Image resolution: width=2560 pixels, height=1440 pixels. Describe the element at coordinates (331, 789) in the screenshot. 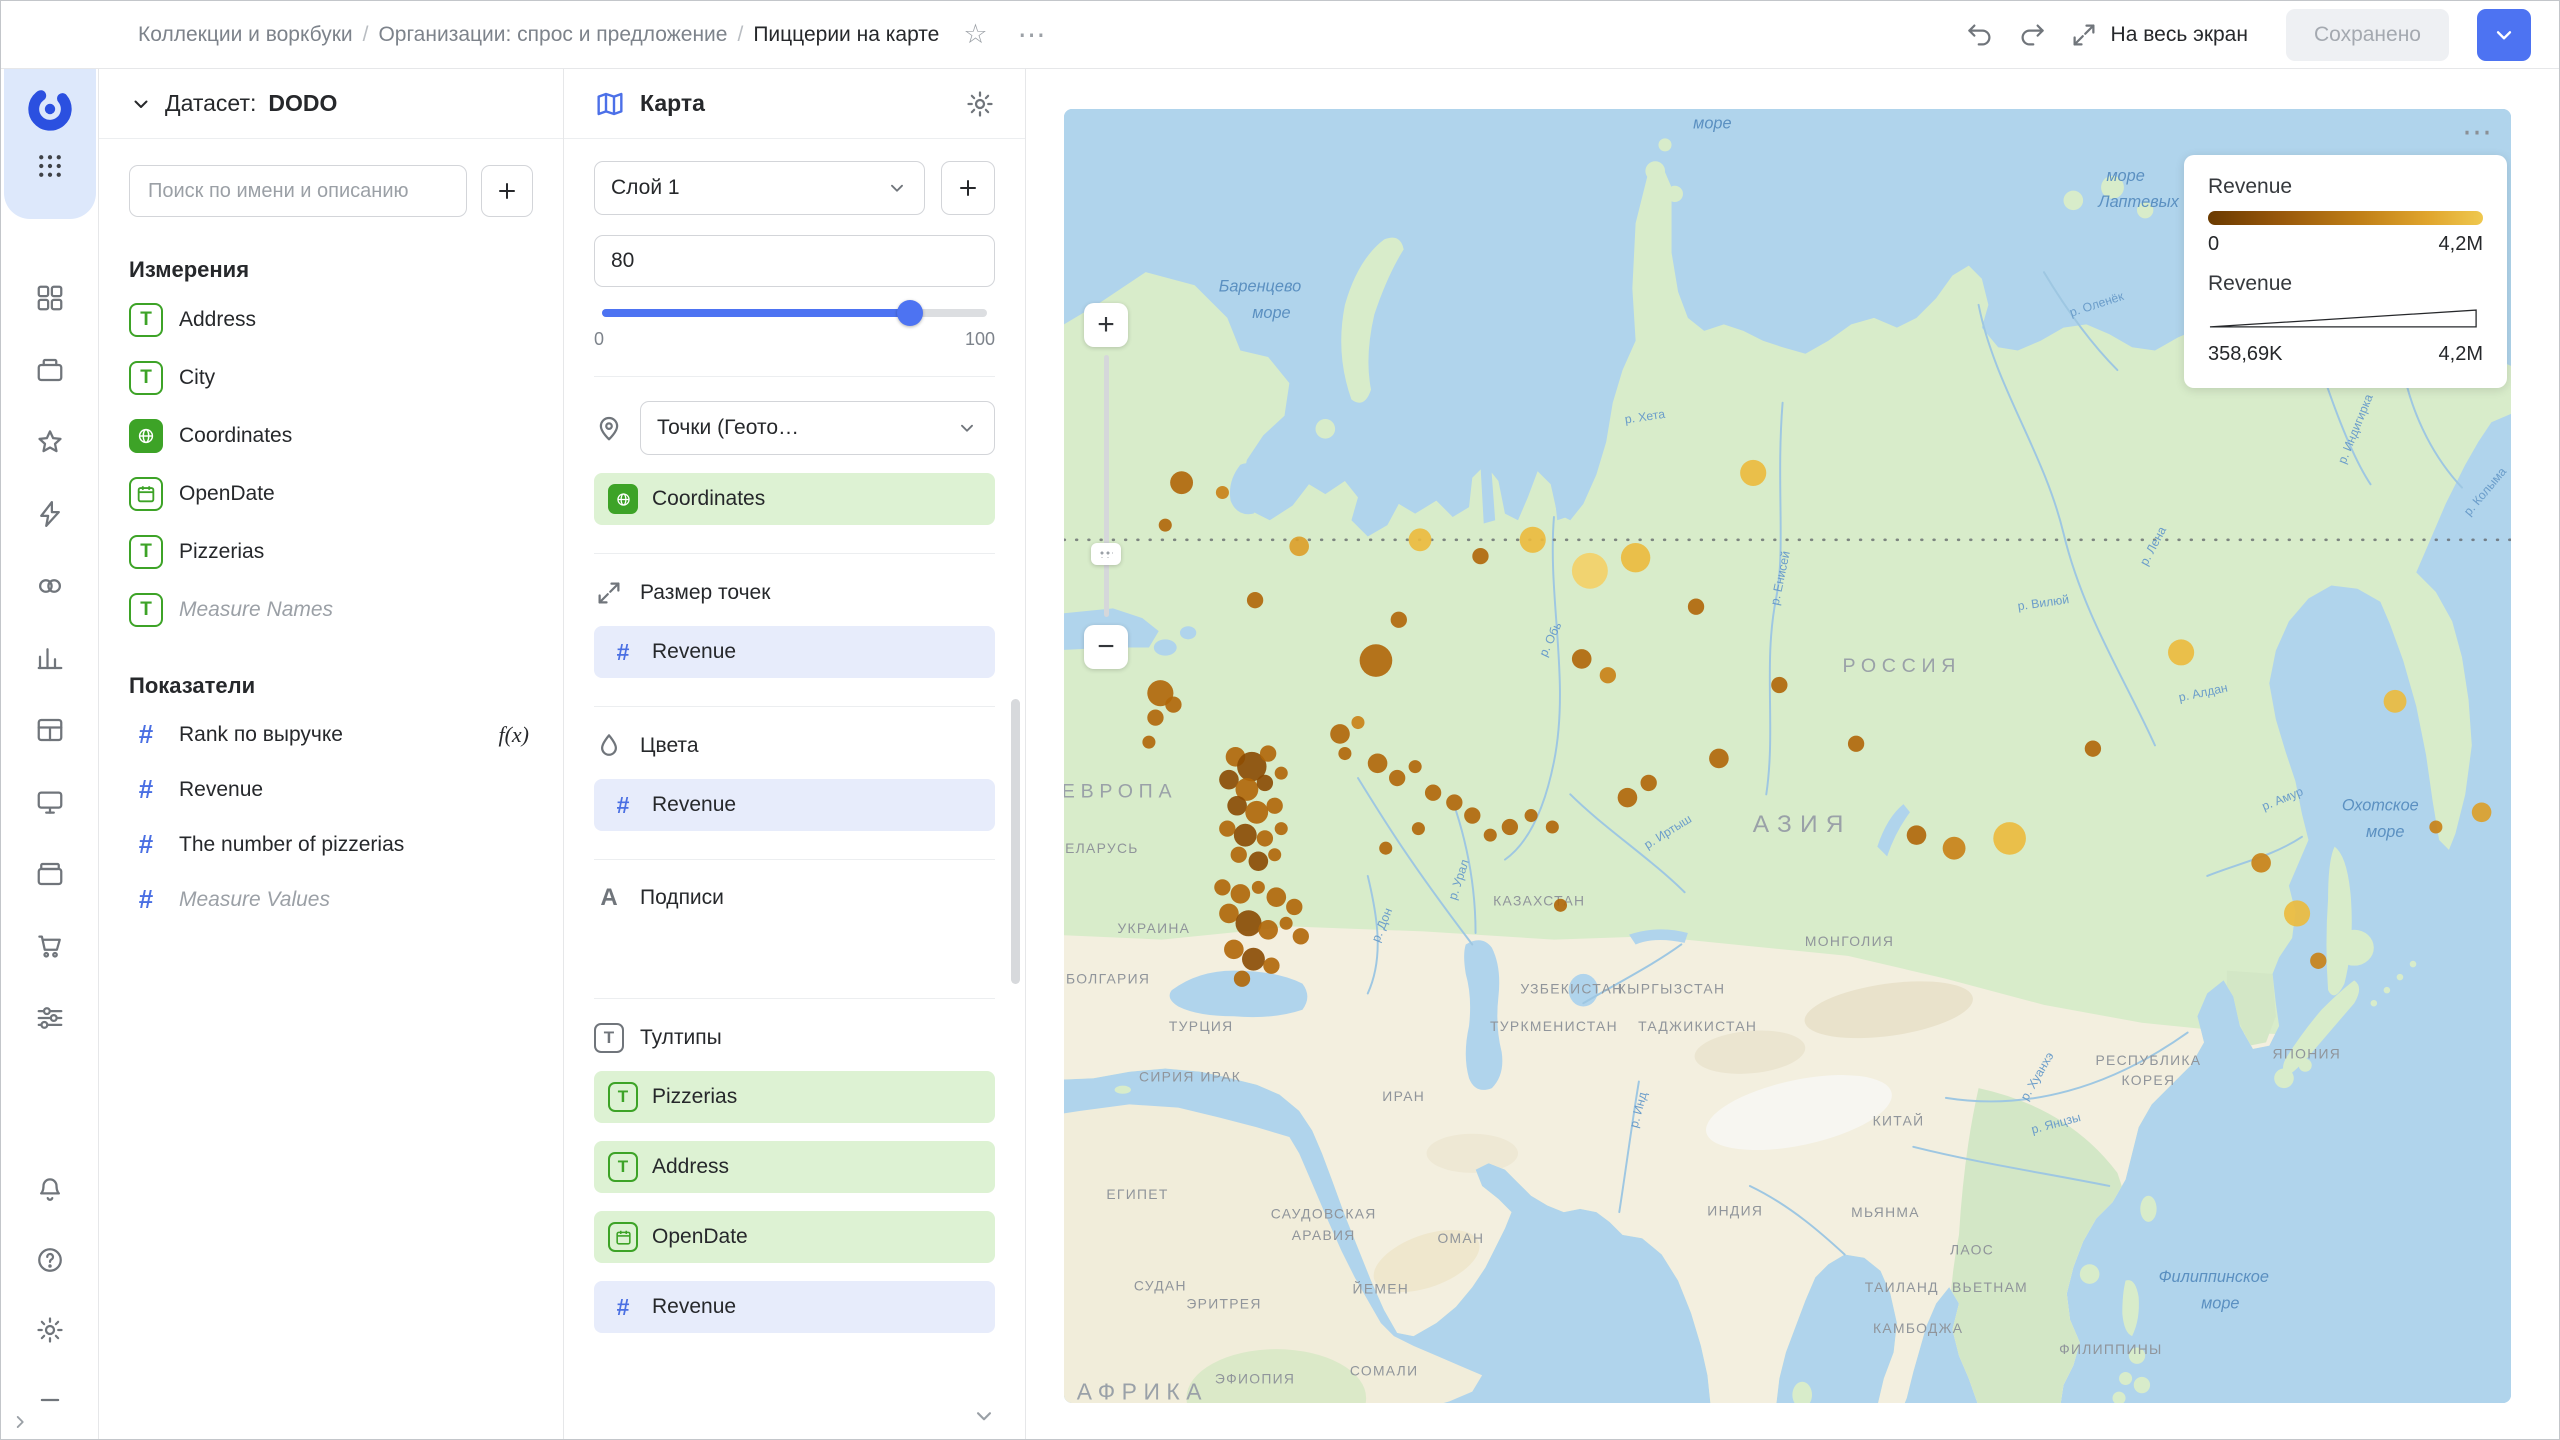

I see `field-revenue: # Revenue` at that location.